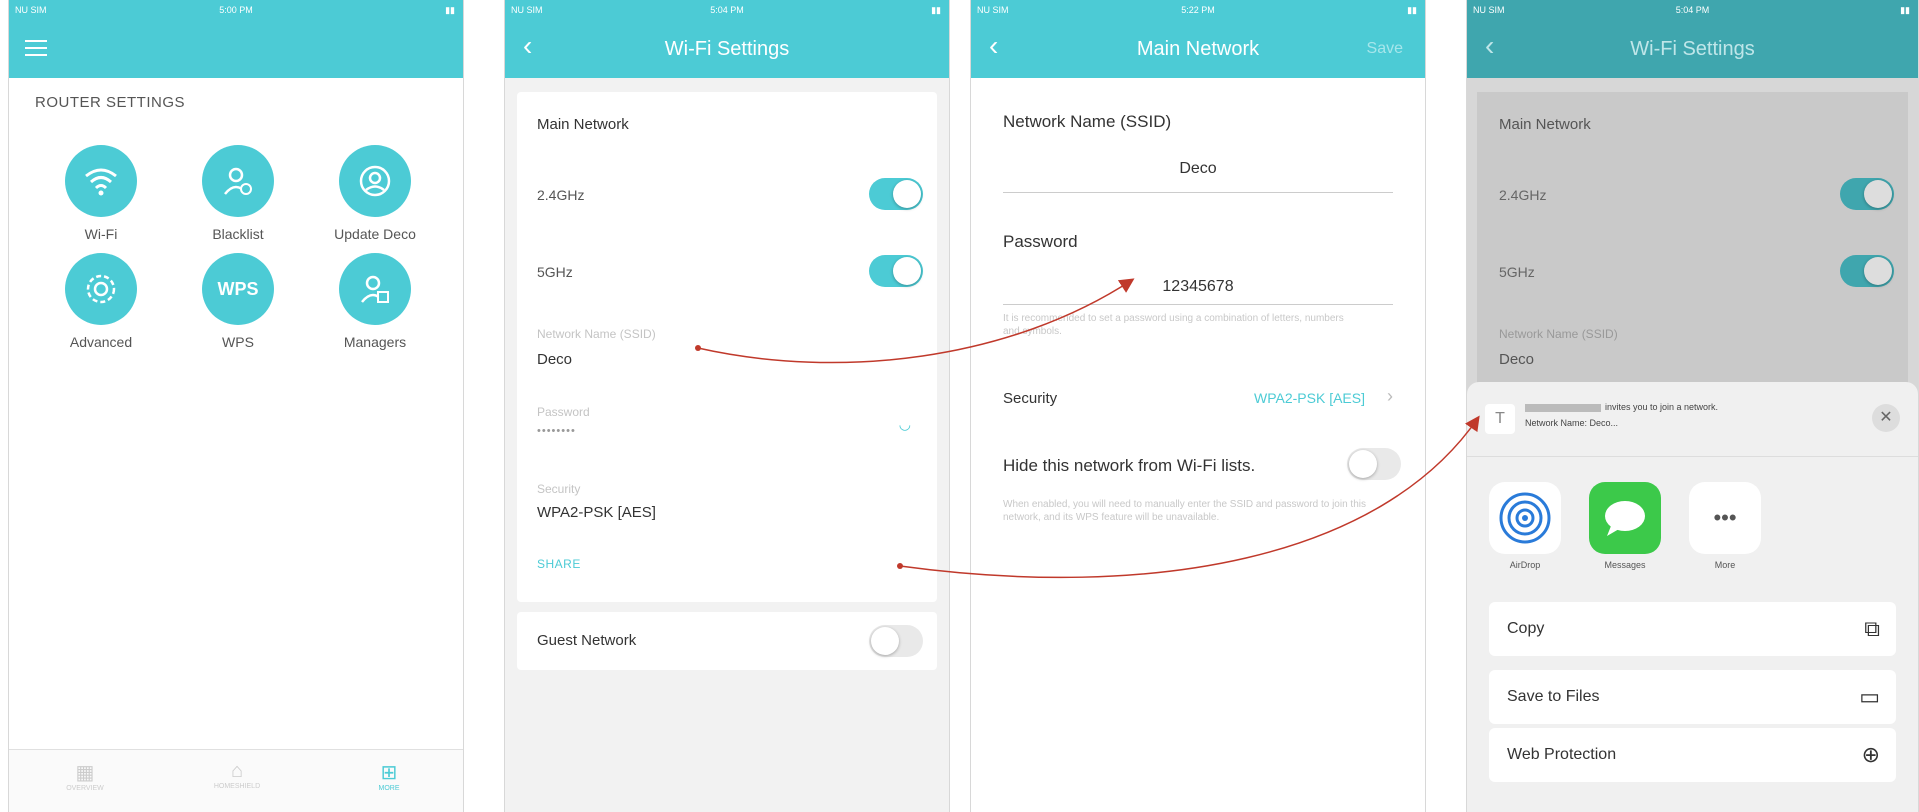 The width and height of the screenshot is (1919, 812). I want to click on tab-homeshield: ⌂ HOMESHIELD, so click(237, 775).